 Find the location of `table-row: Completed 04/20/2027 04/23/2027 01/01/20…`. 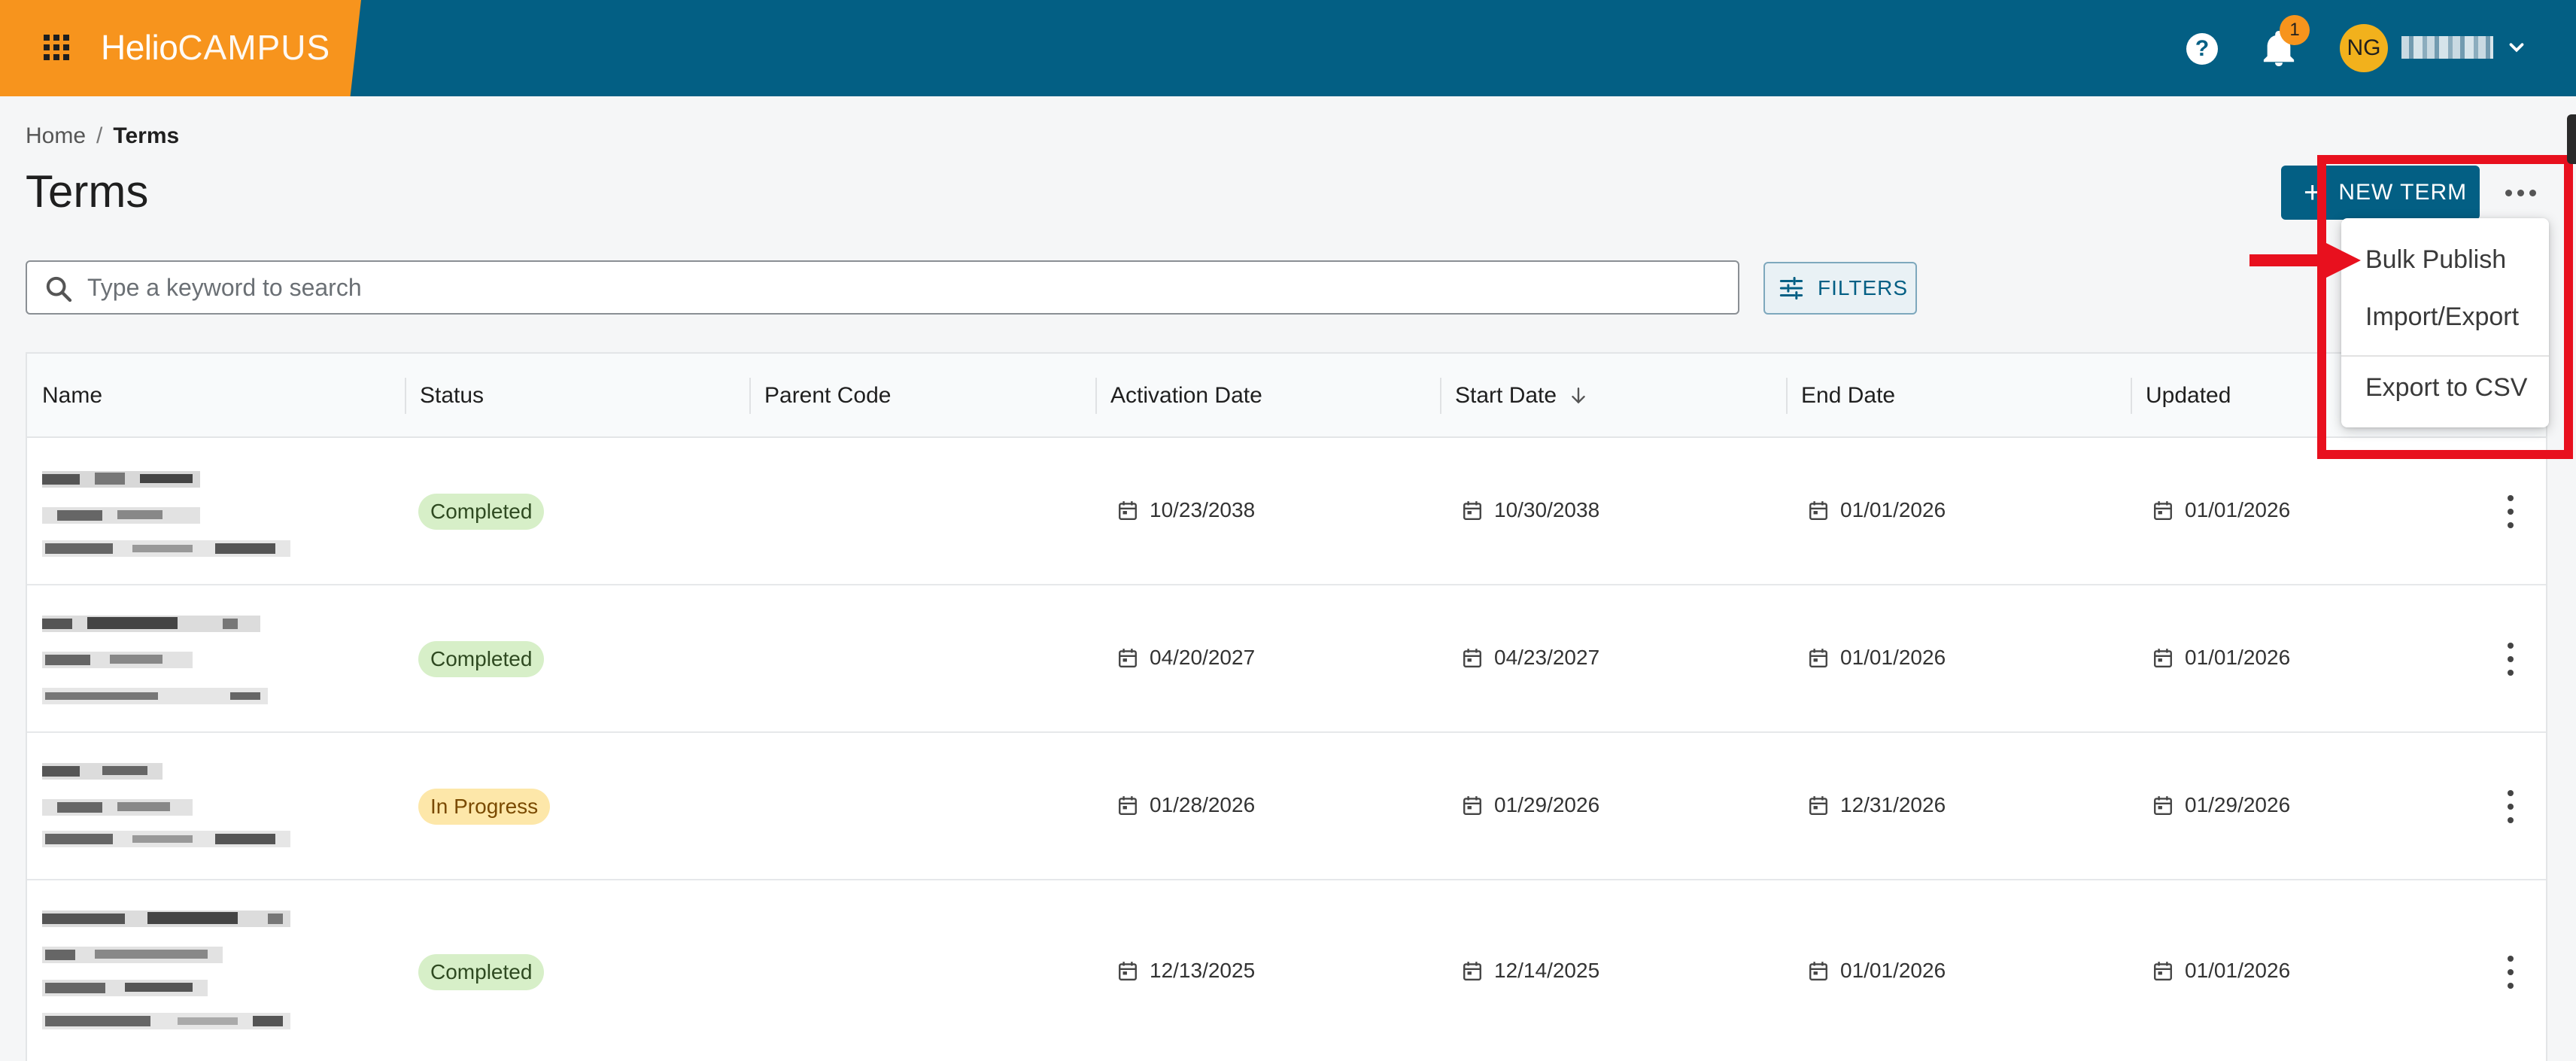

table-row: Completed 04/20/2027 04/23/2027 01/01/20… is located at coordinates (1287, 659).